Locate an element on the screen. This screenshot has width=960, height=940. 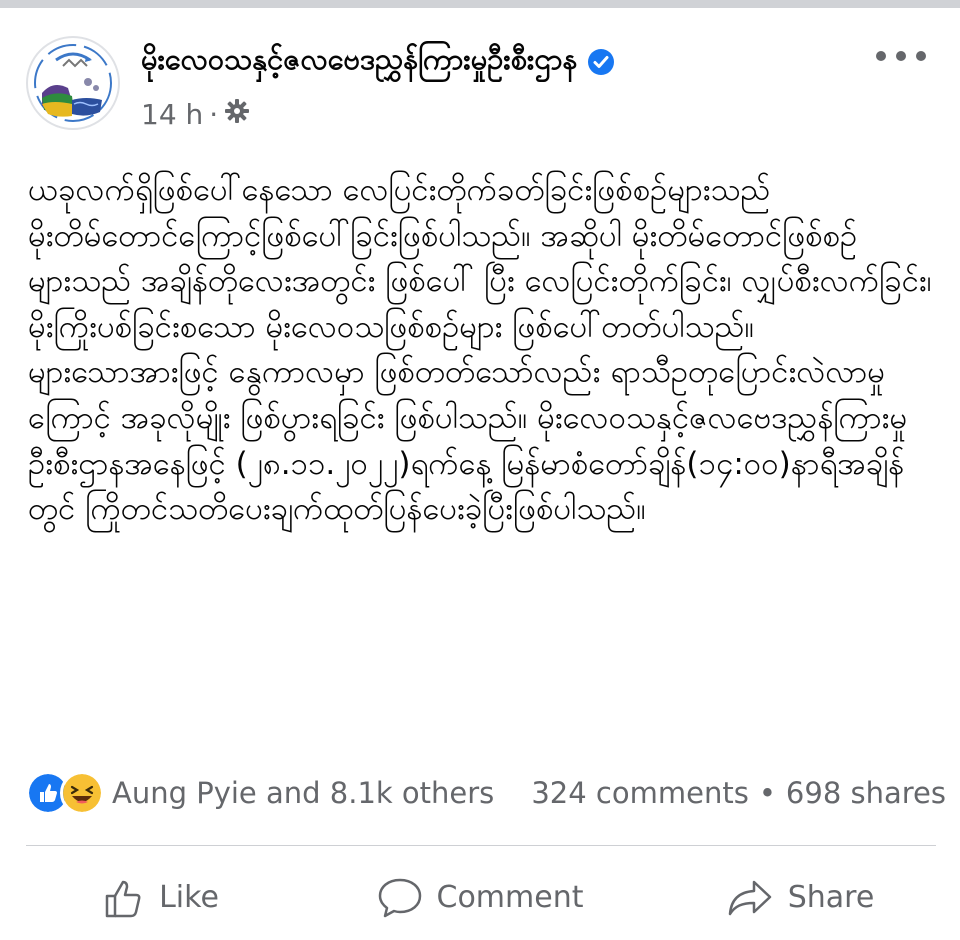
comments-count-link: 324 comments is located at coordinates (639, 793).